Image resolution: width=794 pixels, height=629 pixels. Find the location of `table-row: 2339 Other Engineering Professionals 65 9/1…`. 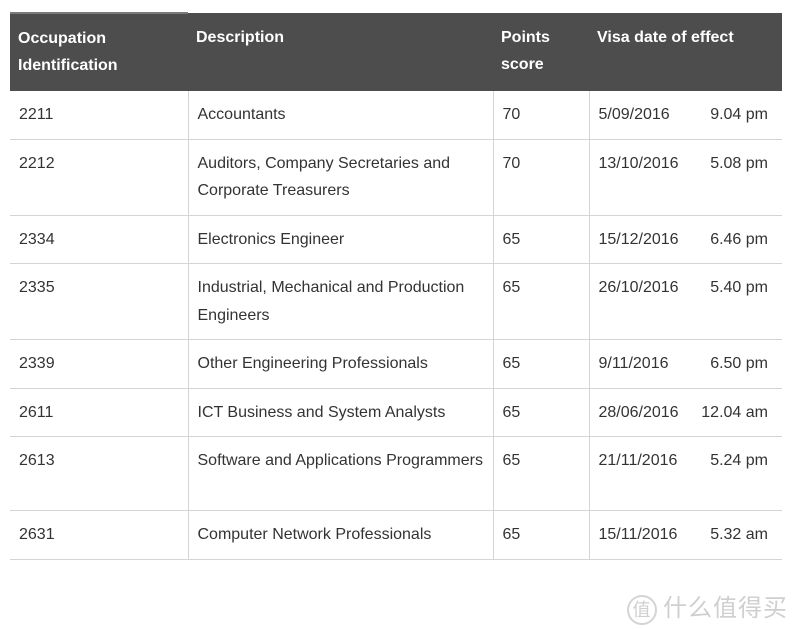

table-row: 2339 Other Engineering Professionals 65 9/1… is located at coordinates (396, 364).